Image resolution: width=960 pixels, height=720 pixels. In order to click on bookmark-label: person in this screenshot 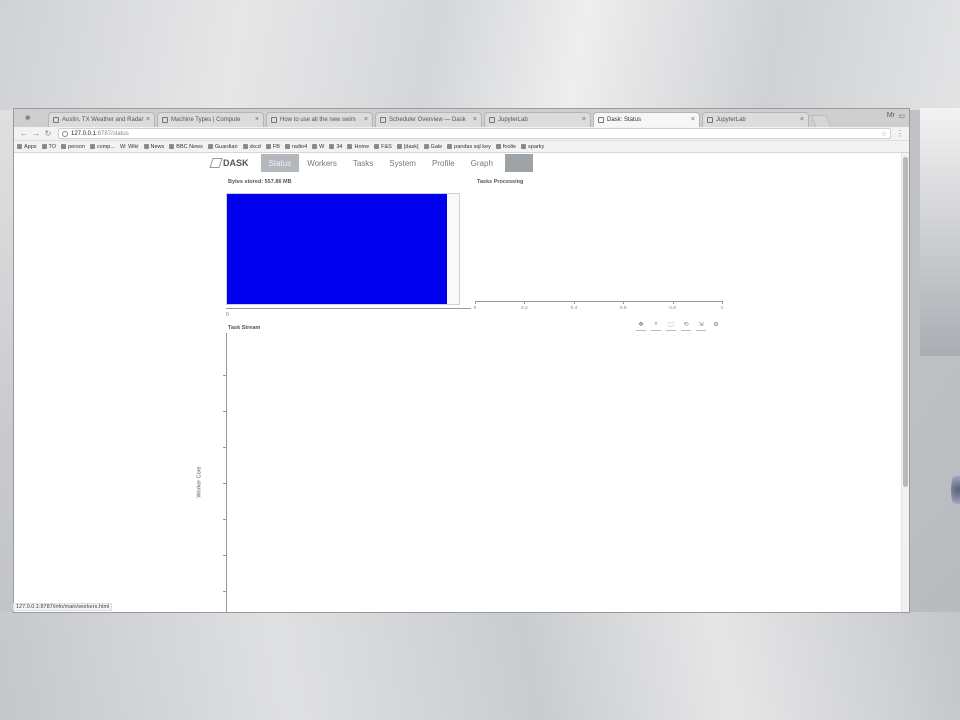, I will do `click(76, 146)`.